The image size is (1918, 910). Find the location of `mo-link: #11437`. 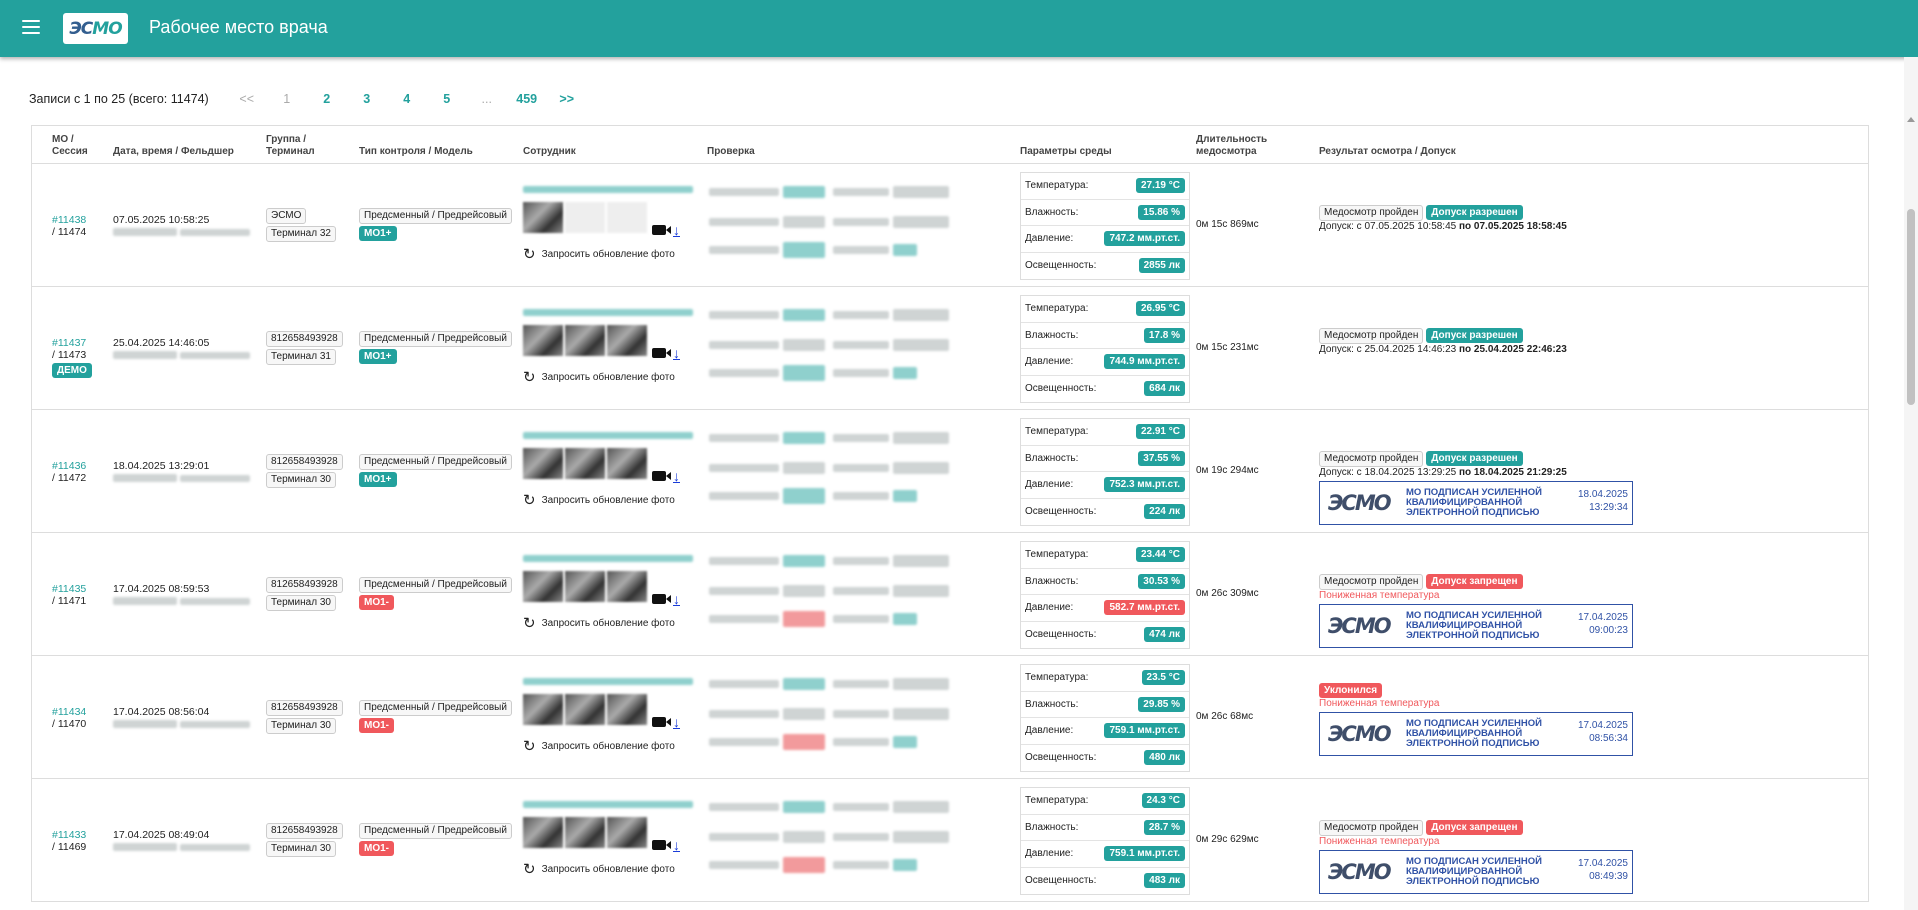

mo-link: #11437 is located at coordinates (72, 343).